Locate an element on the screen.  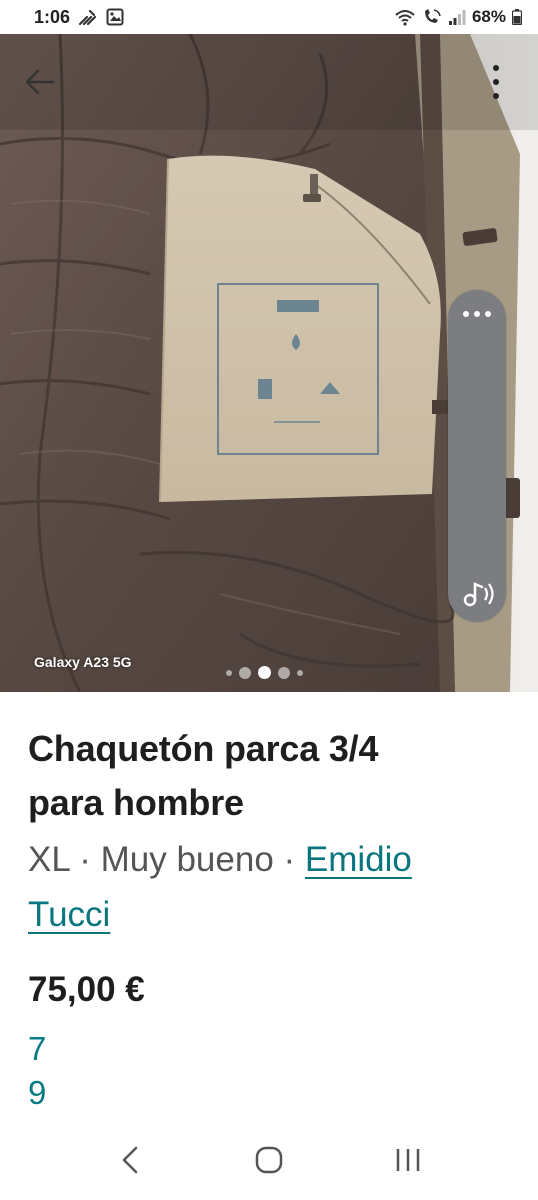
listing-title: Chaquetón parca 3/4 para hombre is located at coordinates (273, 776).